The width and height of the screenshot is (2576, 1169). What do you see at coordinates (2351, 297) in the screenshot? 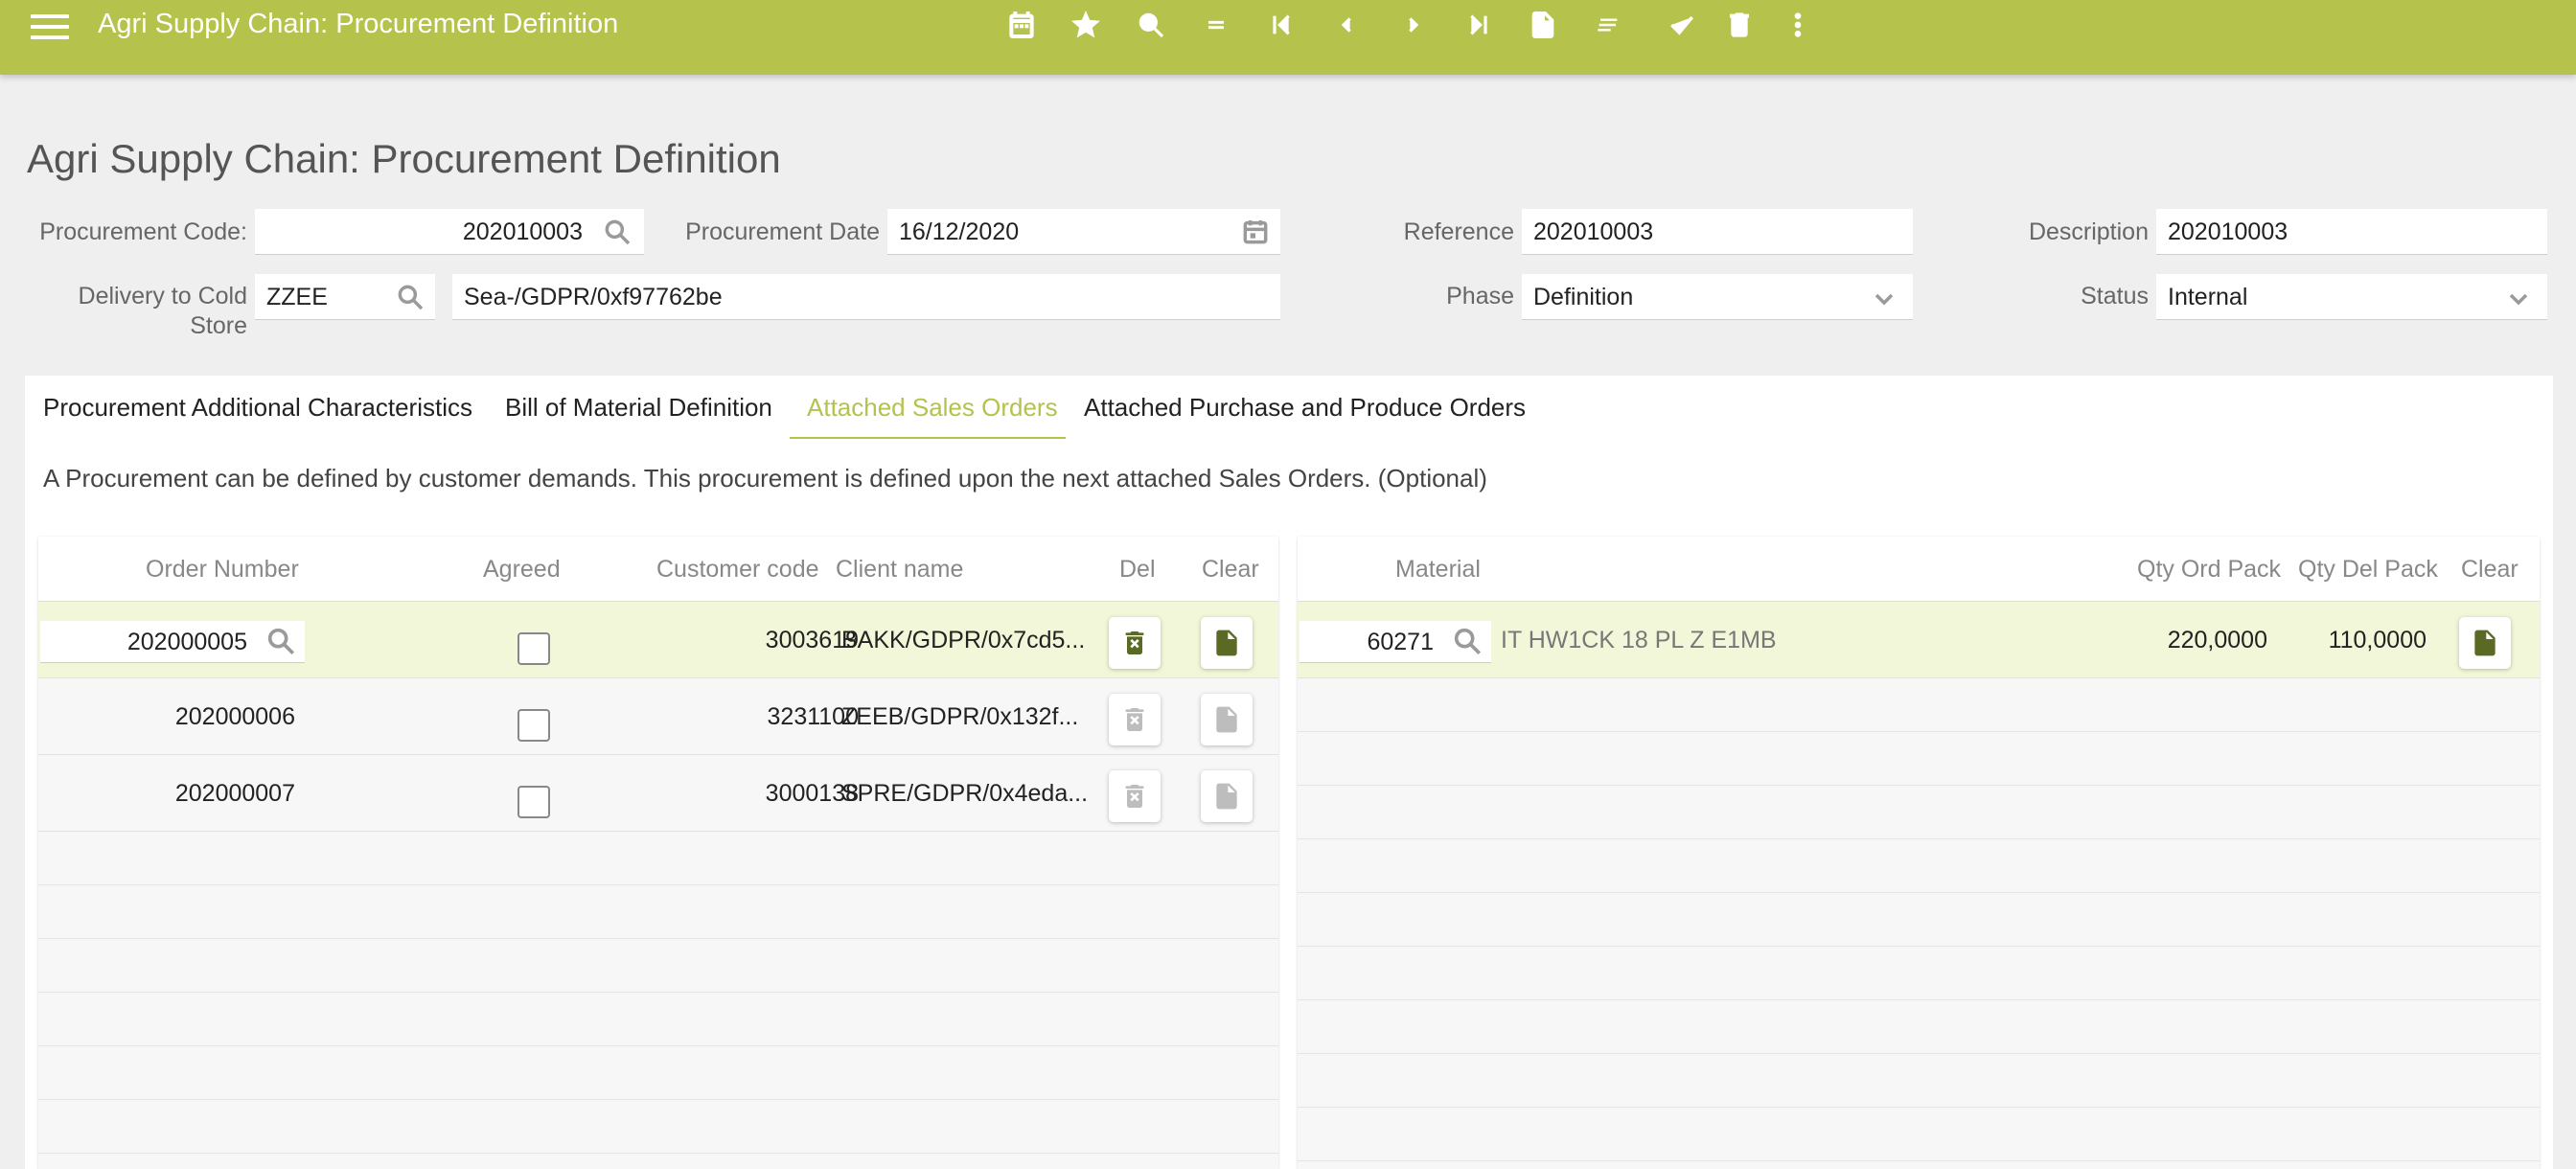
I see `status-select: Internal` at bounding box center [2351, 297].